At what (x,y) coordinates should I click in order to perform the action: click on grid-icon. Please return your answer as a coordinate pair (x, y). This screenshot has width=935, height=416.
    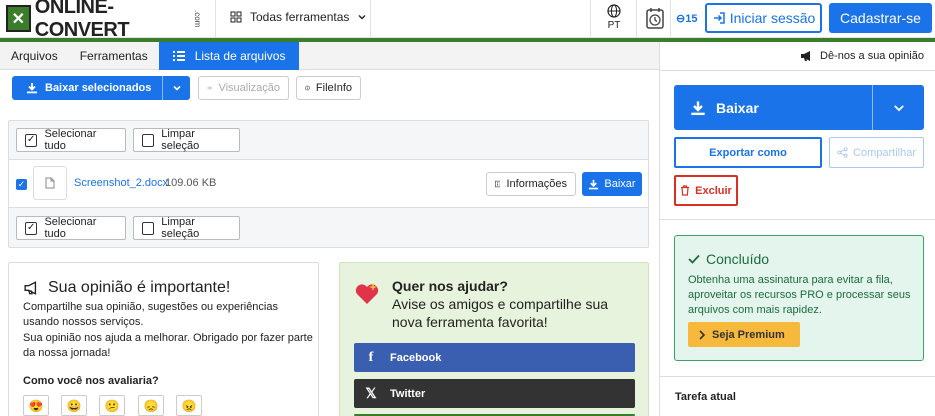
    Looking at the image, I should click on (236, 17).